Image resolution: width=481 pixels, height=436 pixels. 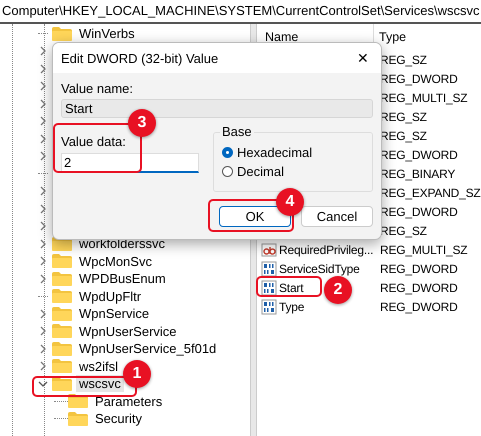 What do you see at coordinates (390, 37) in the screenshot?
I see `column-header: Type` at bounding box center [390, 37].